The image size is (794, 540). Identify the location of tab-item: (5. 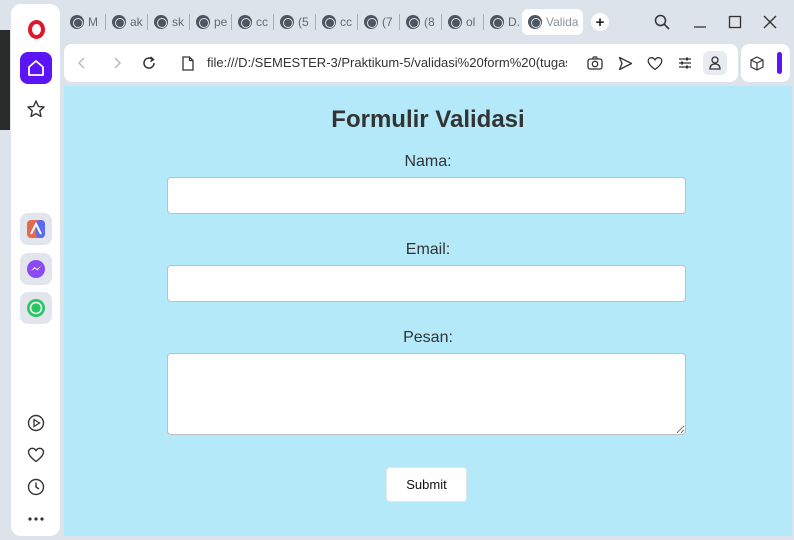
(296, 22).